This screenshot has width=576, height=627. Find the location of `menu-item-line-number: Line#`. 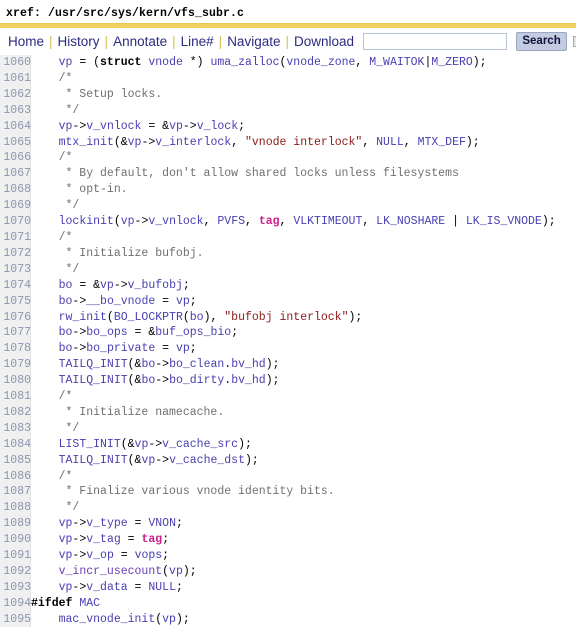

menu-item-line-number: Line# is located at coordinates (197, 41).